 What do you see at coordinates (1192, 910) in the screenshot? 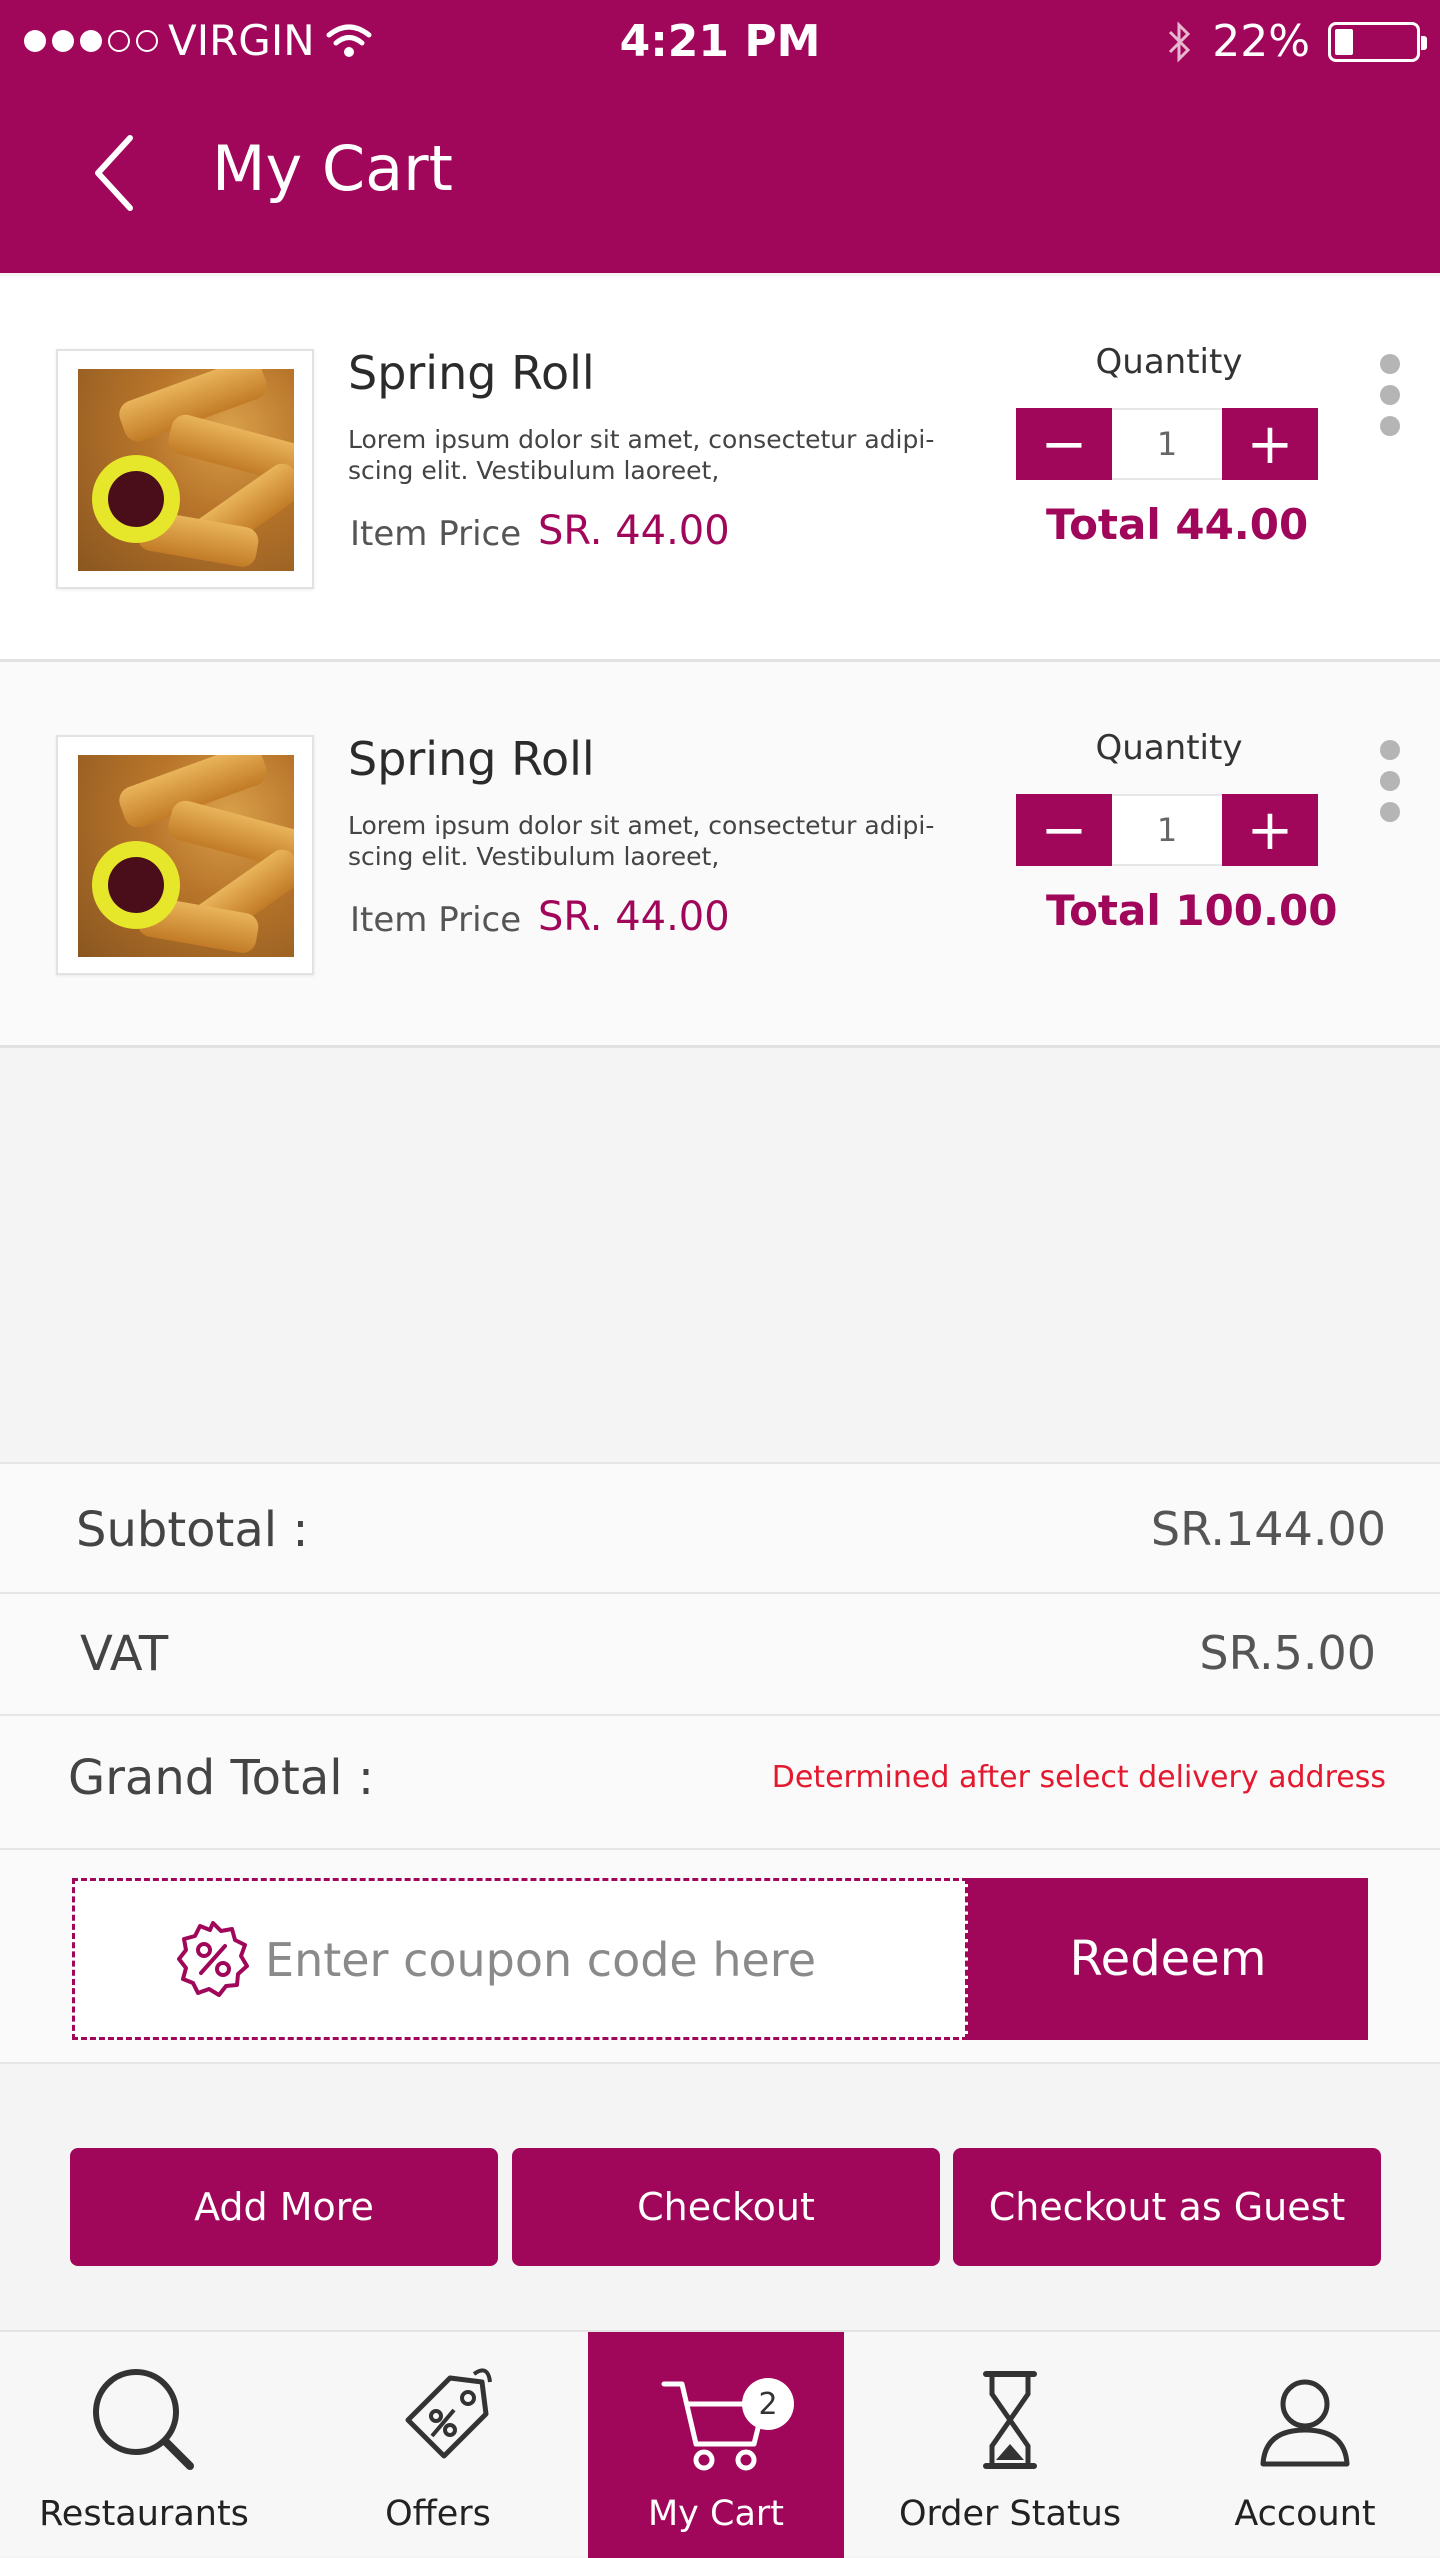
I see `item-total: Total 100.00` at bounding box center [1192, 910].